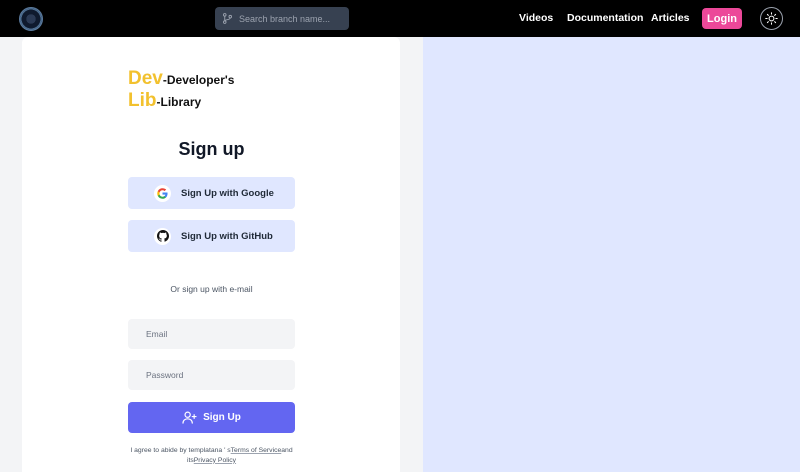 This screenshot has height=472, width=800. Describe the element at coordinates (227, 18) in the screenshot. I see `git-branch-icon` at that location.